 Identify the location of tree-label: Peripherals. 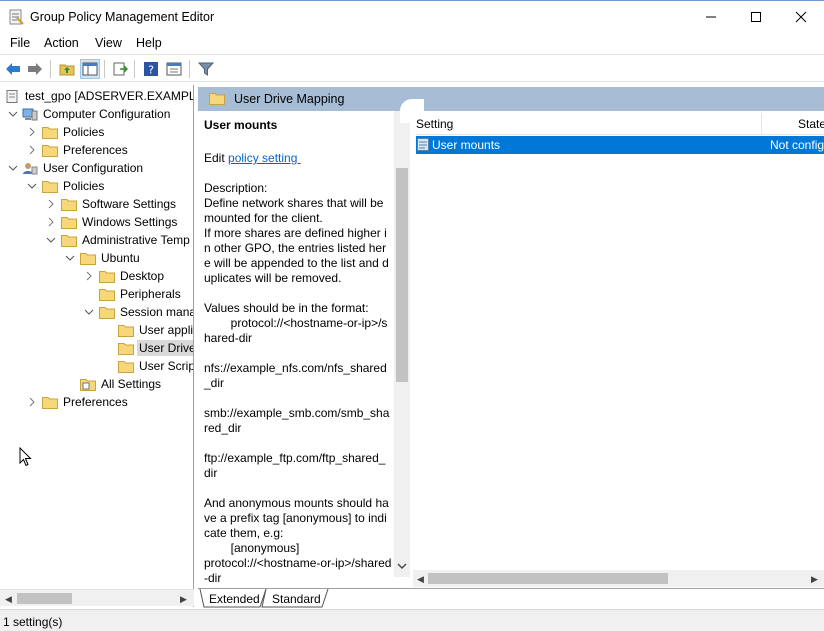
(150, 294).